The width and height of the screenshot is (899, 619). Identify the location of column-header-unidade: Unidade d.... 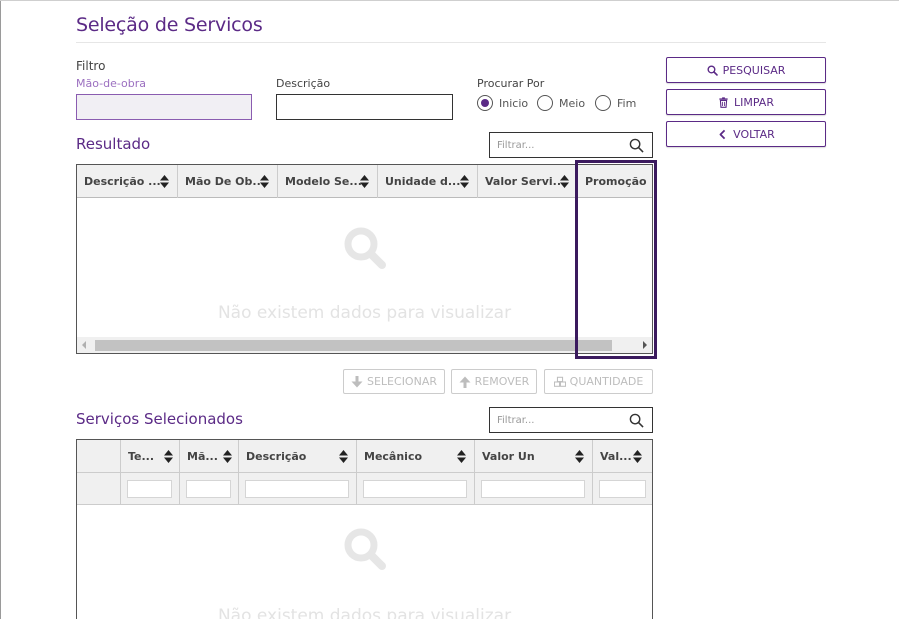
(428, 181).